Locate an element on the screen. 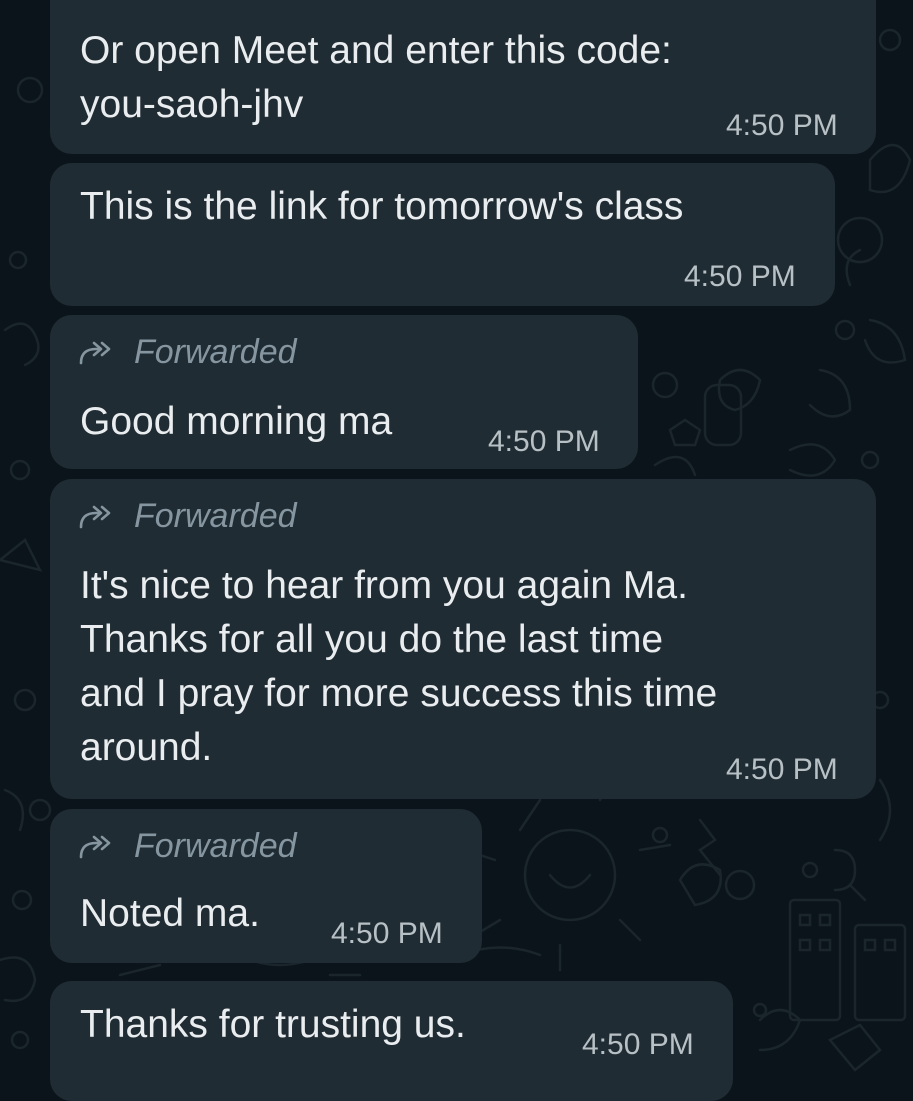  message-text: Good morning ma is located at coordinates (236, 421).